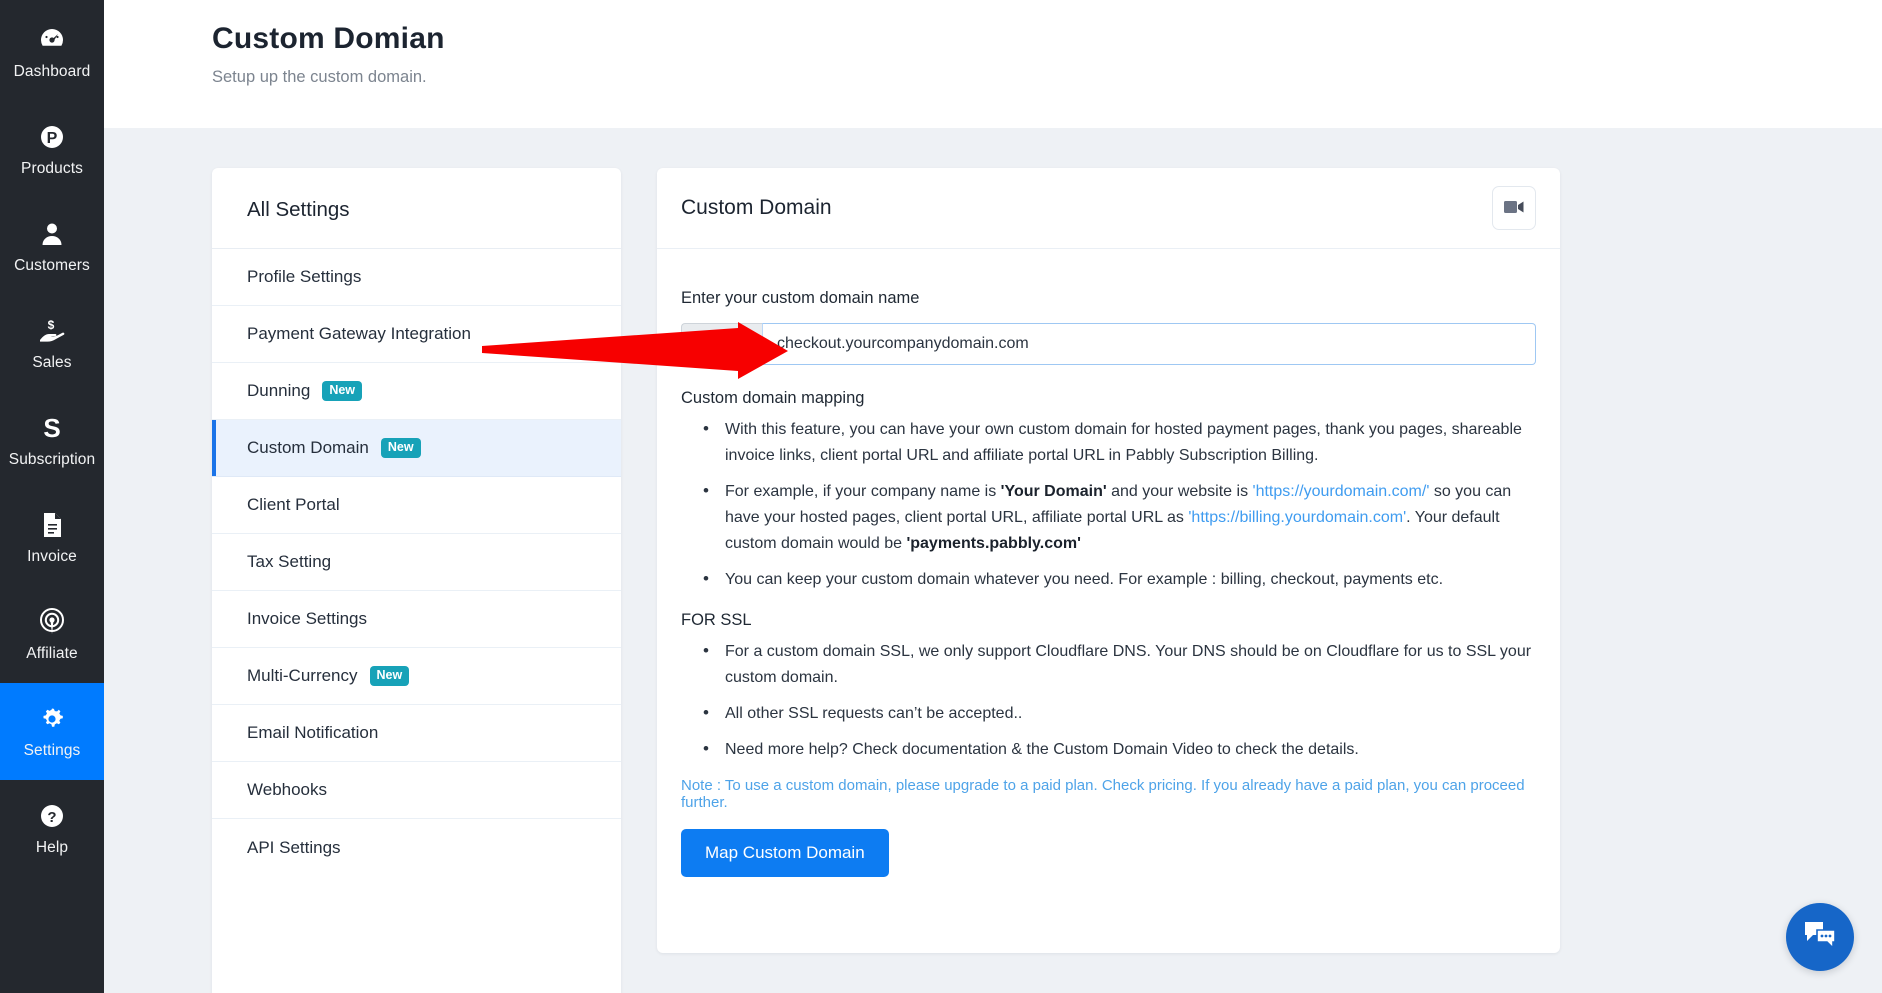 The width and height of the screenshot is (1882, 993). I want to click on sidebar-item-invoice: Invoice, so click(52, 537).